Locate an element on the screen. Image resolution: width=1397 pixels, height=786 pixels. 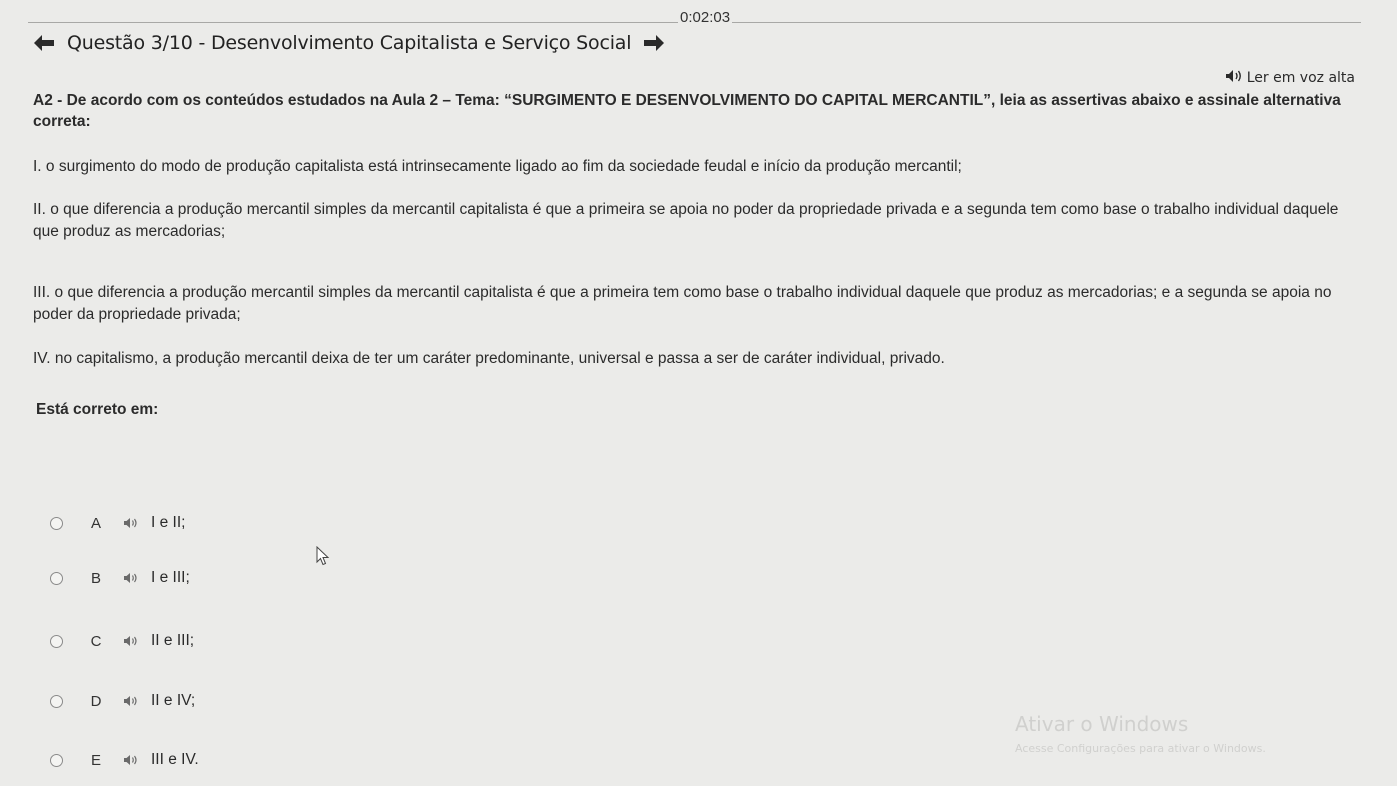
option-d: D II e IV; is located at coordinates (122, 701).